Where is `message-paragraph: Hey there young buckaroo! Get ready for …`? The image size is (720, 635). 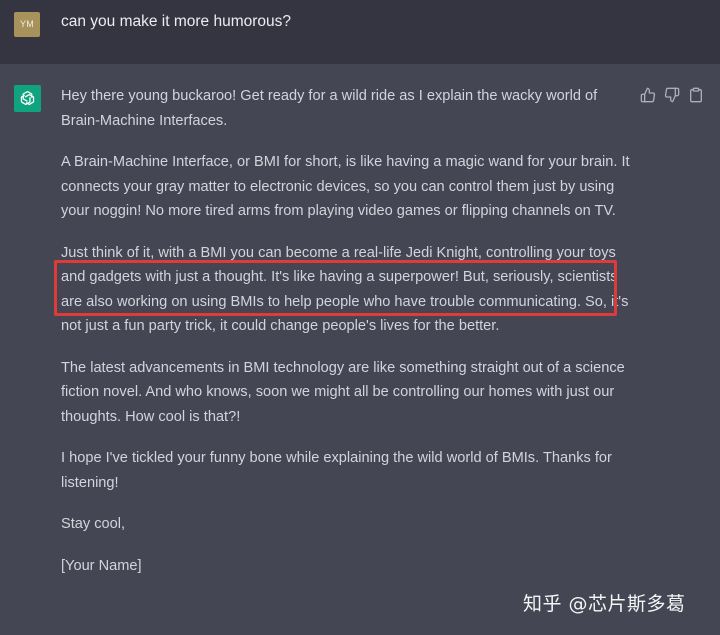 message-paragraph: Hey there young buckaroo! Get ready for … is located at coordinates (329, 108).